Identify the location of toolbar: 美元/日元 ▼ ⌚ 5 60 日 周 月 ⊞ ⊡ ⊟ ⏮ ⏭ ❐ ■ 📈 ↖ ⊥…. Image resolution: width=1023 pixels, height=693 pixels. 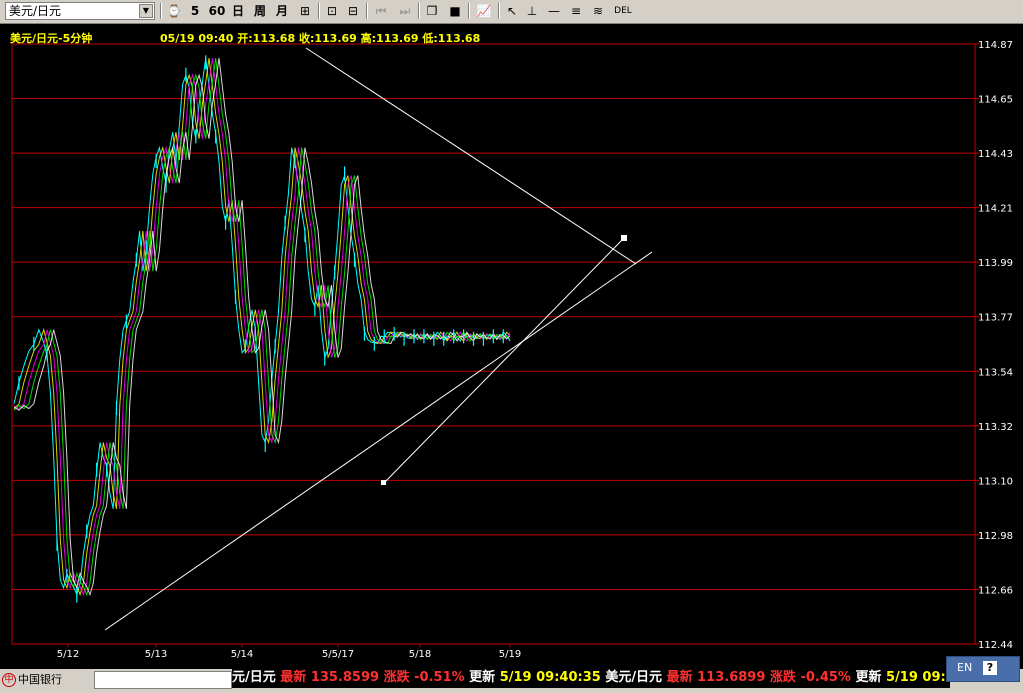
(511, 12).